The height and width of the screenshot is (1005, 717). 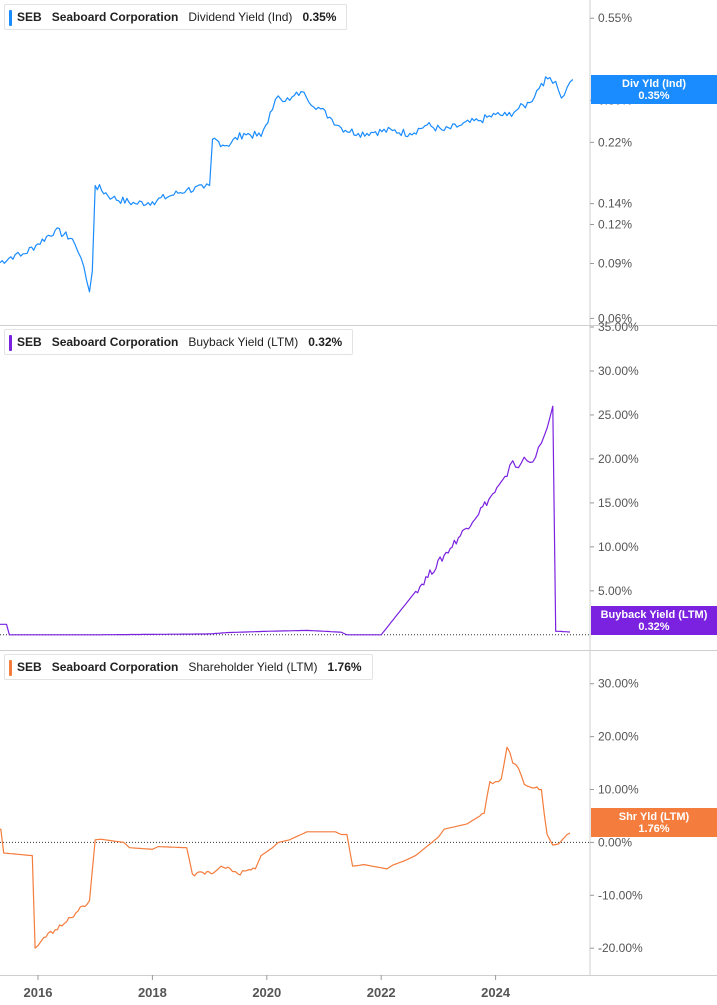 What do you see at coordinates (152, 992) in the screenshot?
I see `x-tick-label: 2018` at bounding box center [152, 992].